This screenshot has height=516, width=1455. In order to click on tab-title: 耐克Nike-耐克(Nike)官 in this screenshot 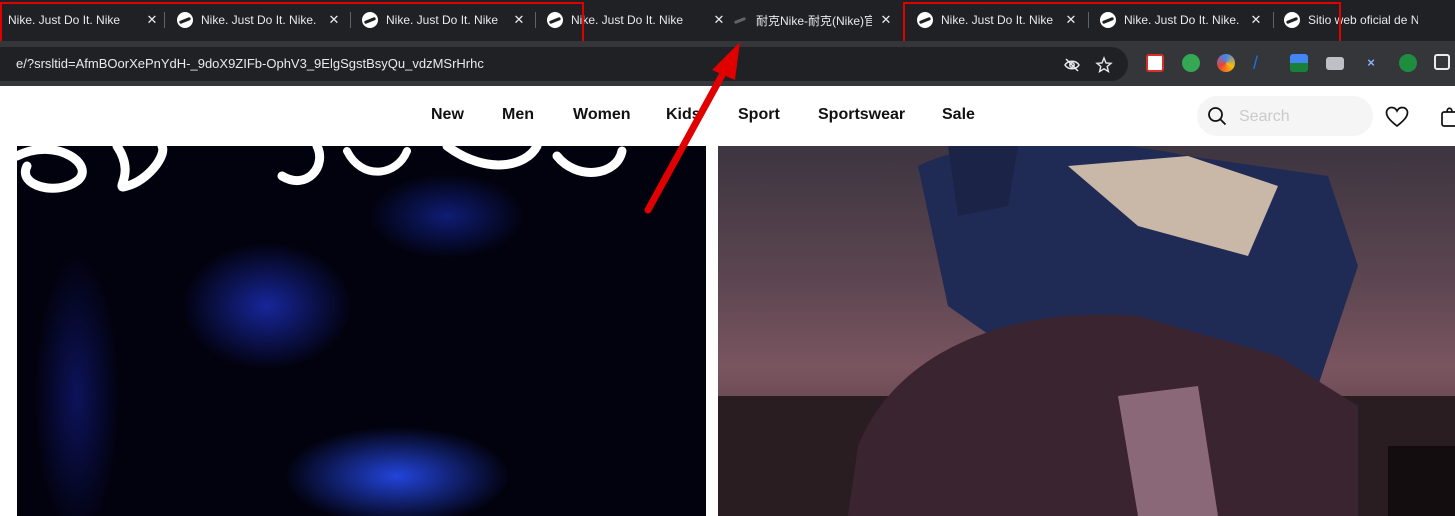, I will do `click(814, 20)`.